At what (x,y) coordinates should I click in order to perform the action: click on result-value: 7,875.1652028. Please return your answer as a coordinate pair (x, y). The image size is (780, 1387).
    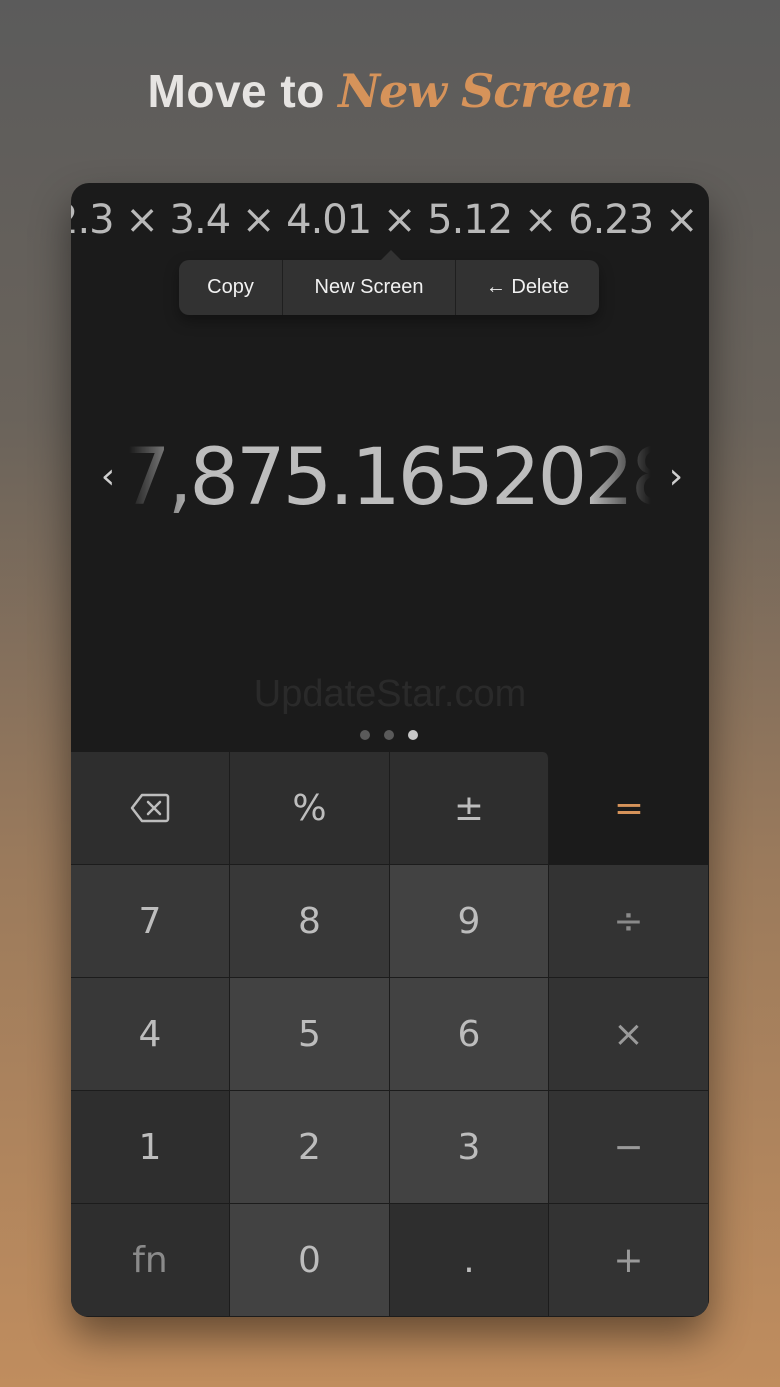
    Looking at the image, I should click on (390, 478).